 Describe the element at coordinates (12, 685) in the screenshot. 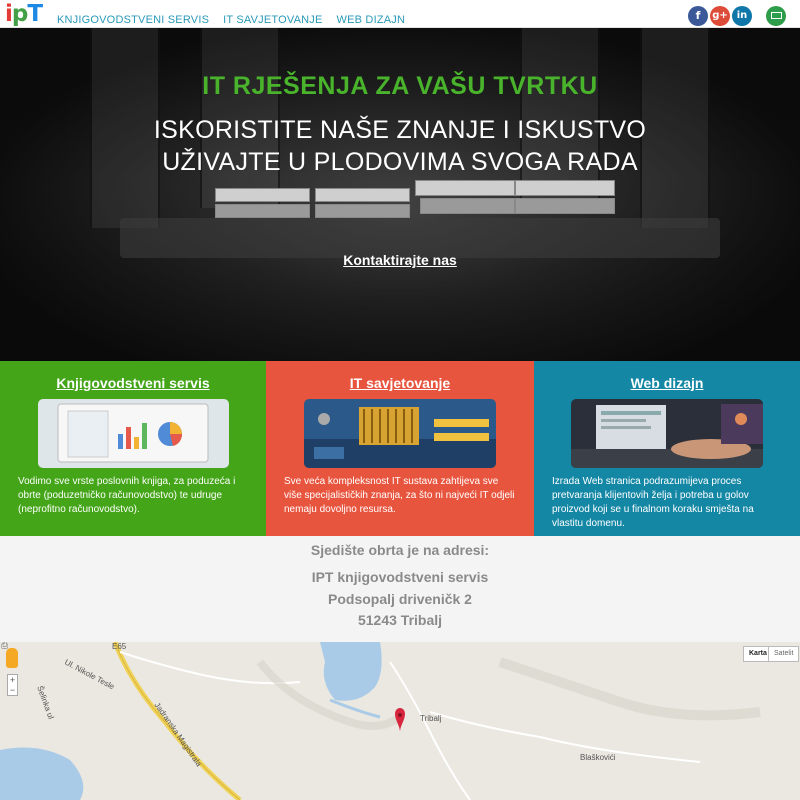

I see `zoom-control: + −` at that location.